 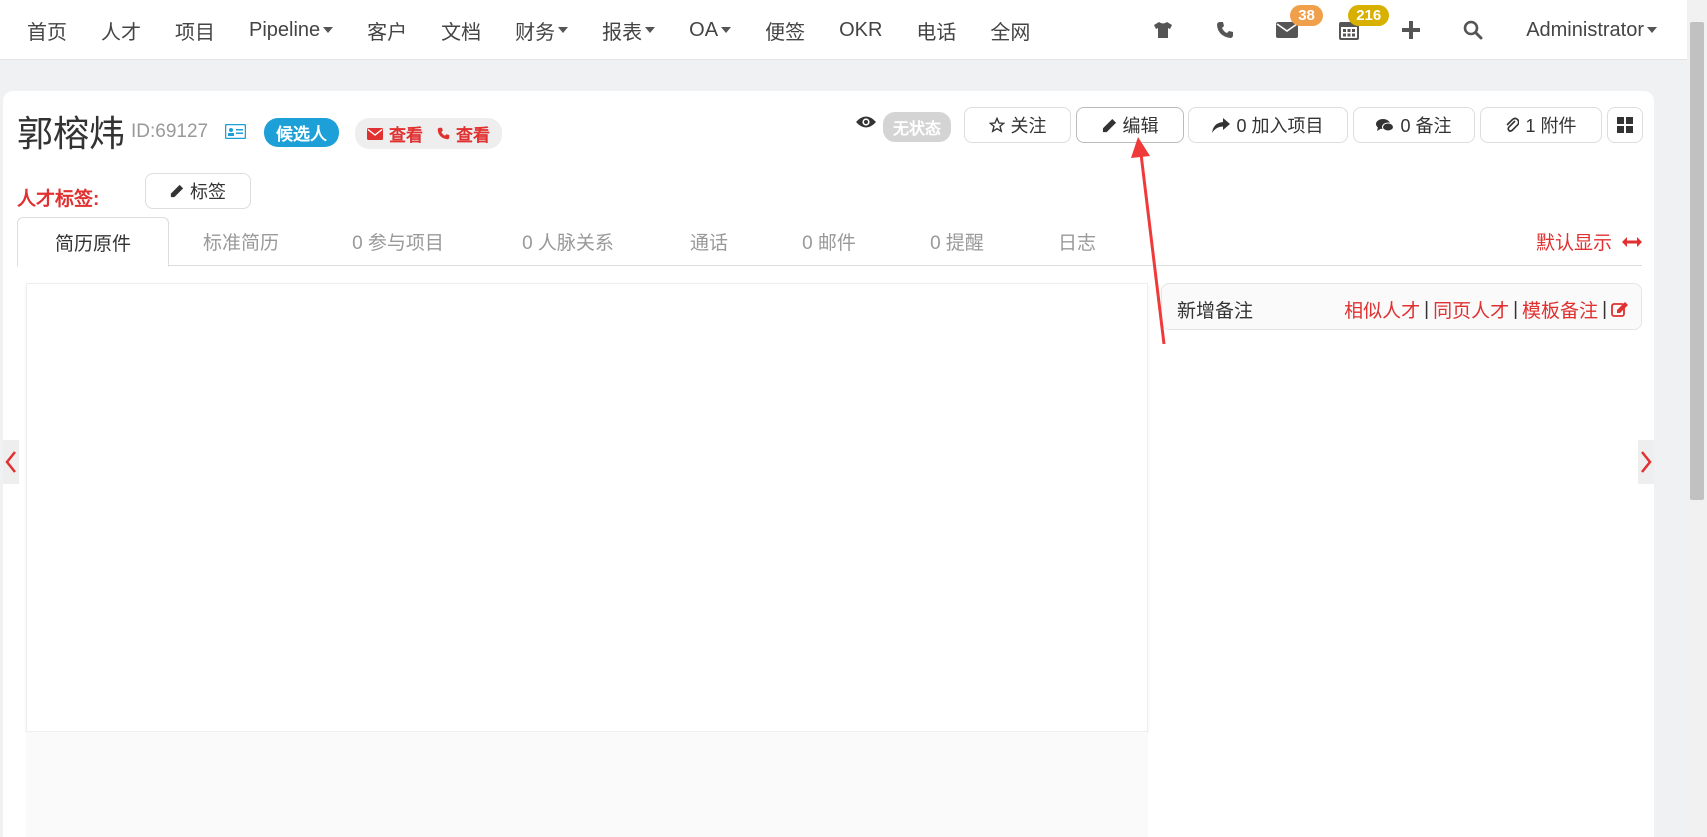 I want to click on grid-view-button, so click(x=1625, y=125).